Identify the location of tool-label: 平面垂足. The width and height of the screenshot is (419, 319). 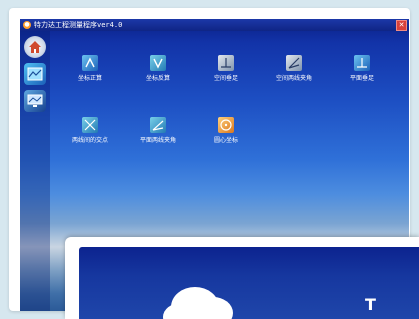
(361, 78).